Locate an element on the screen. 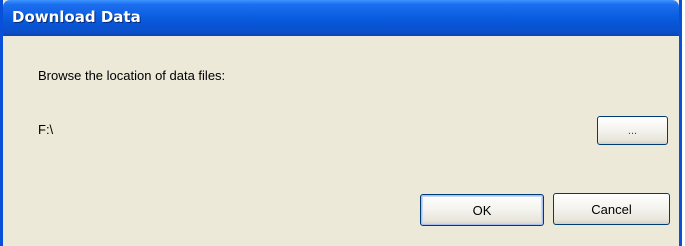  path-value: F:\ is located at coordinates (46, 129).